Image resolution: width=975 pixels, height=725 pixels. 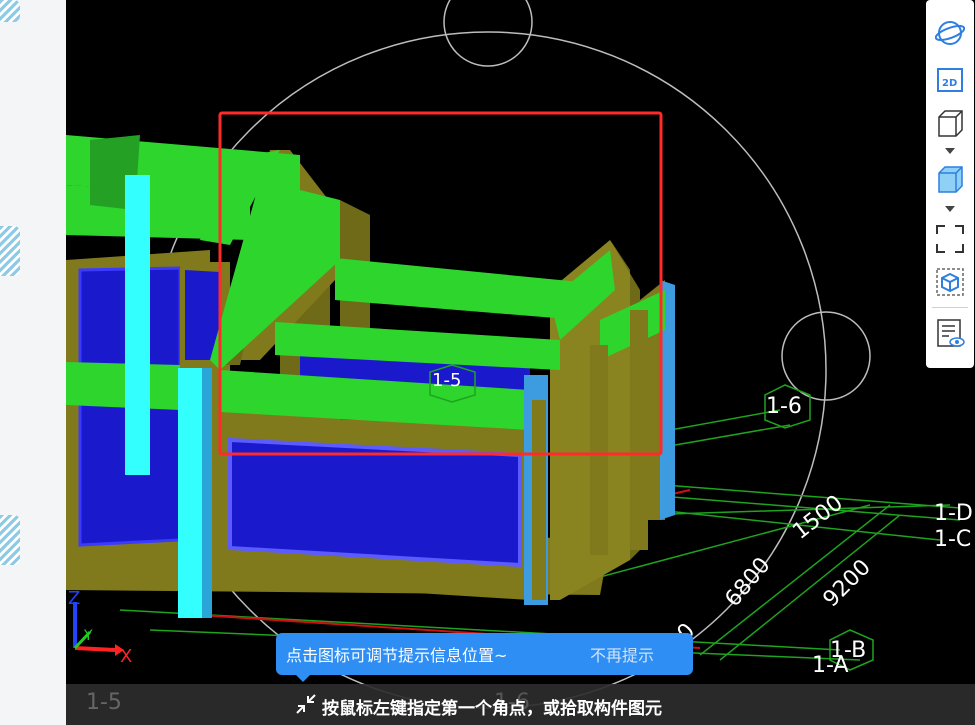 I want to click on command-status-bar: 1-5 1-6 按鼠标左键指定第一个角点，或拾取构件图元, so click(x=520, y=704).